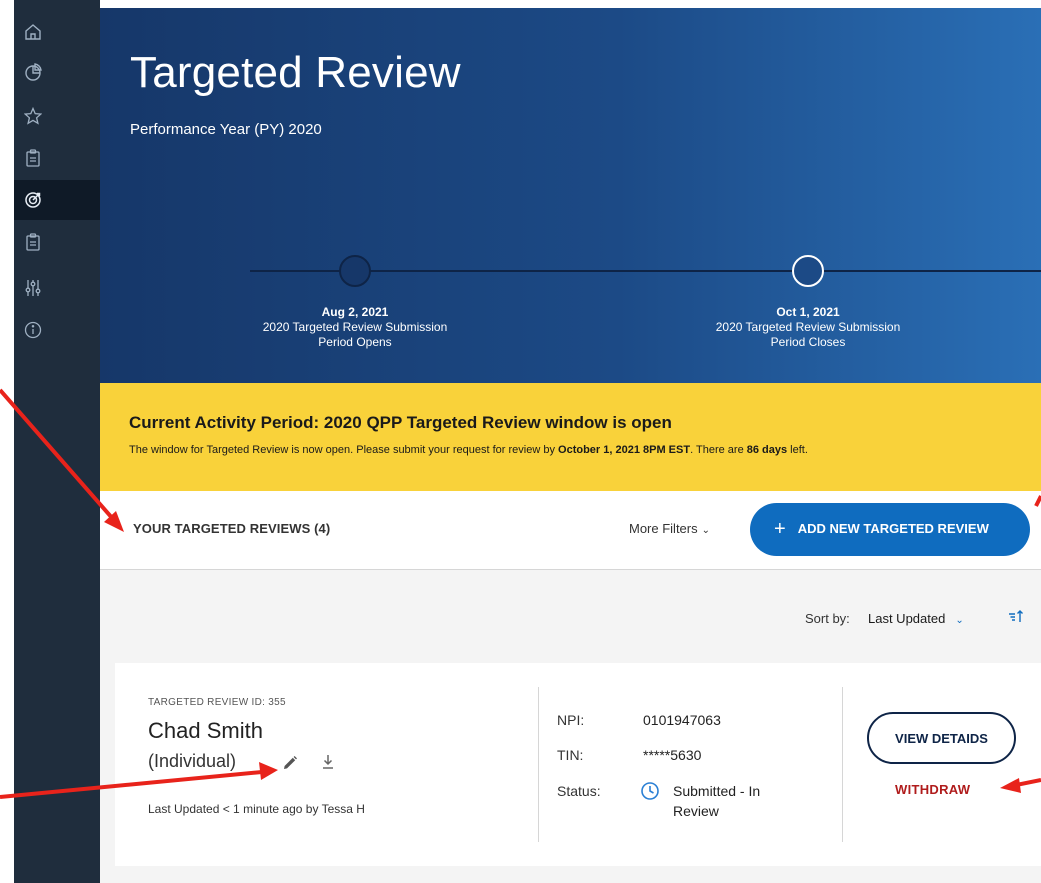 The width and height of the screenshot is (1041, 883). I want to click on review-id: TARGETED REVIEW ID: 355, so click(217, 702).